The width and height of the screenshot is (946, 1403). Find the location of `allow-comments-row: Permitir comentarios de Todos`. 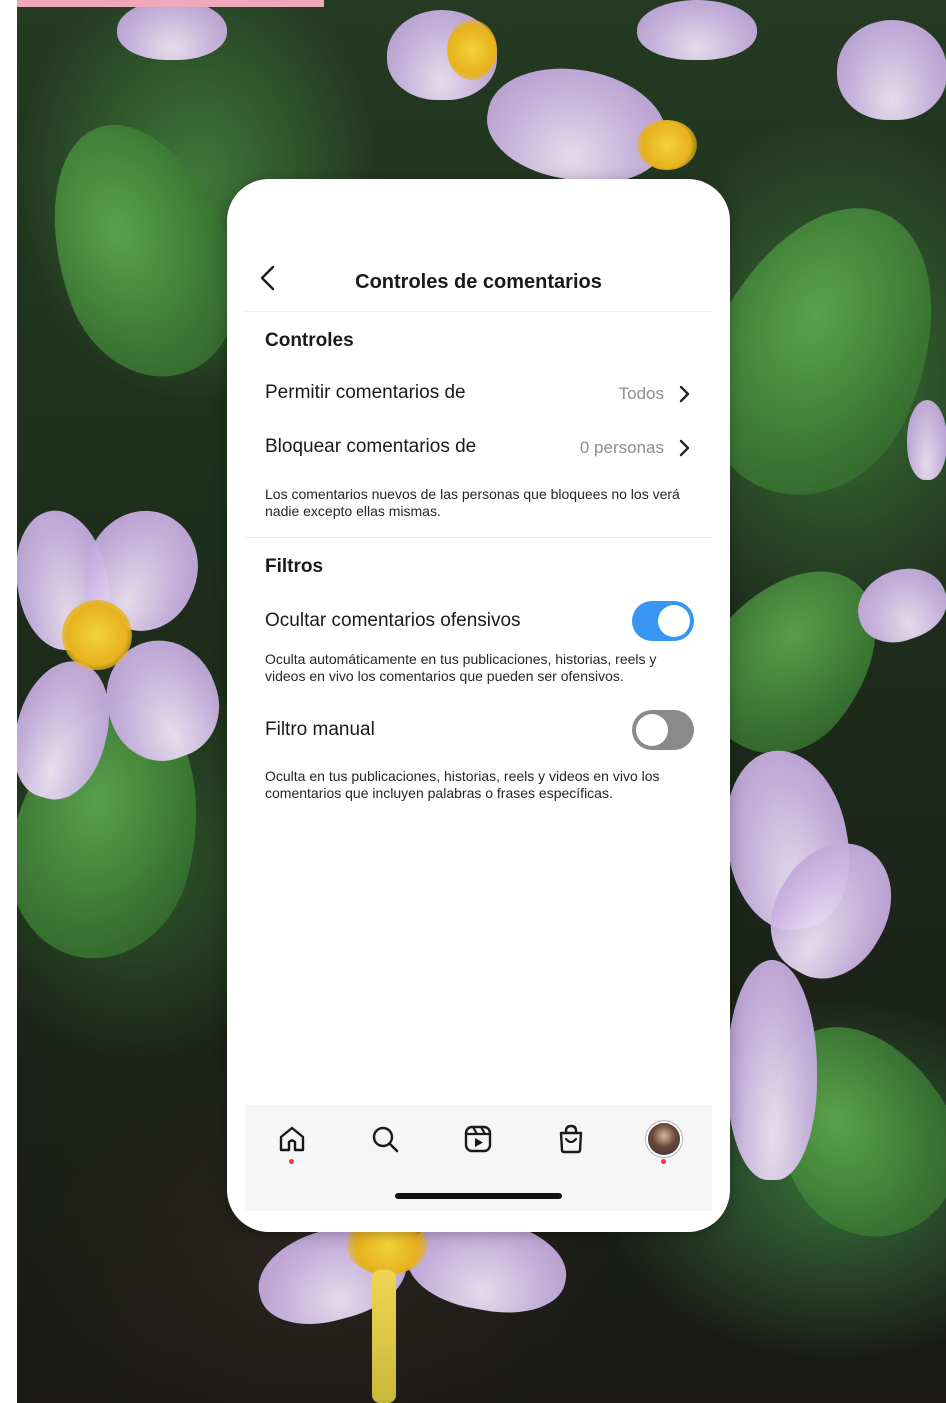

allow-comments-row: Permitir comentarios de Todos is located at coordinates (478, 393).